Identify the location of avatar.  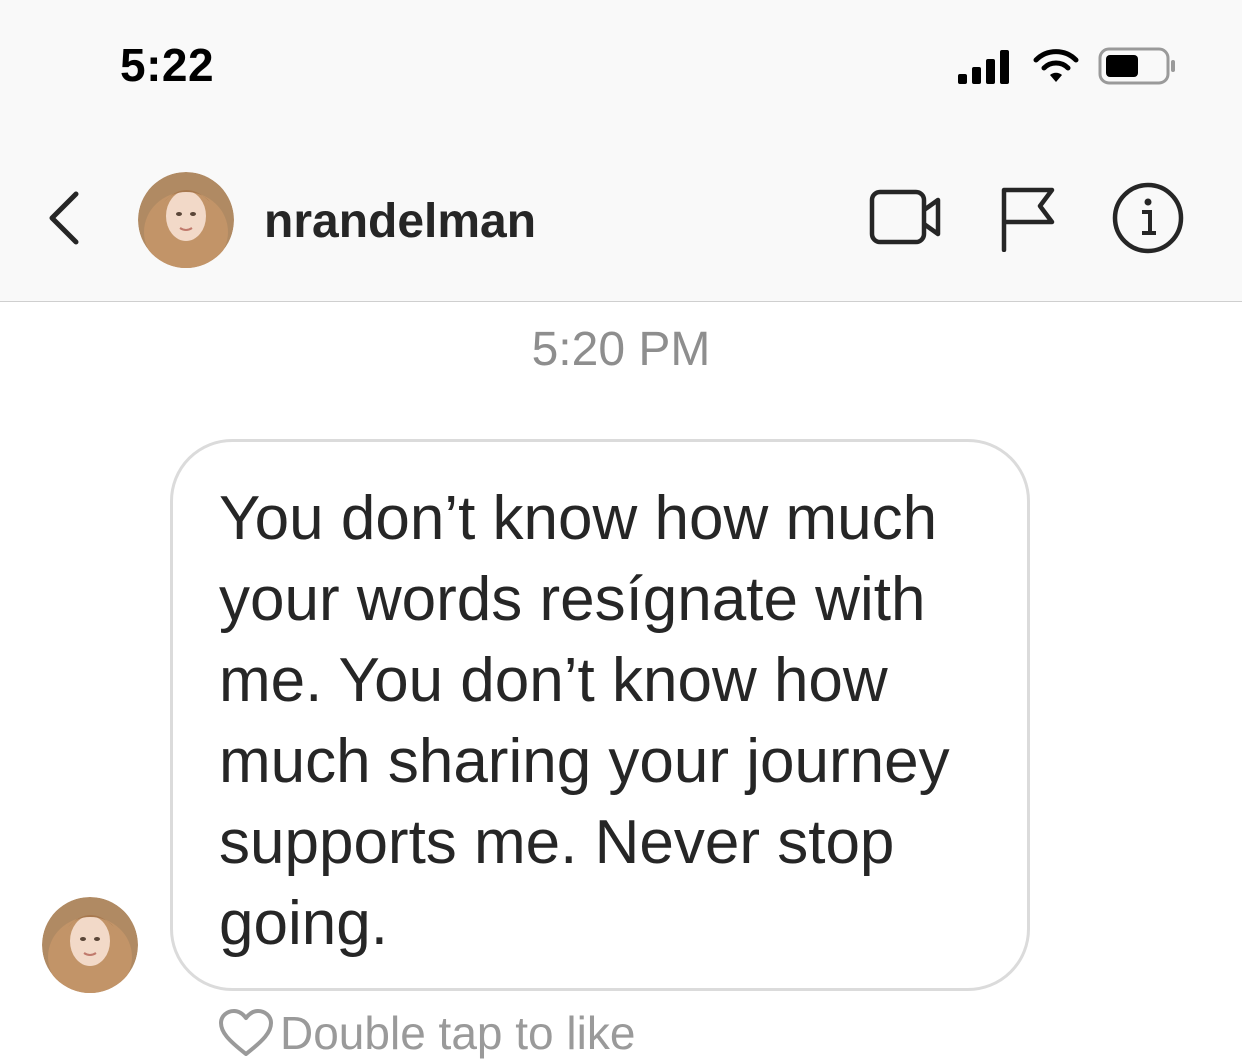
(186, 220).